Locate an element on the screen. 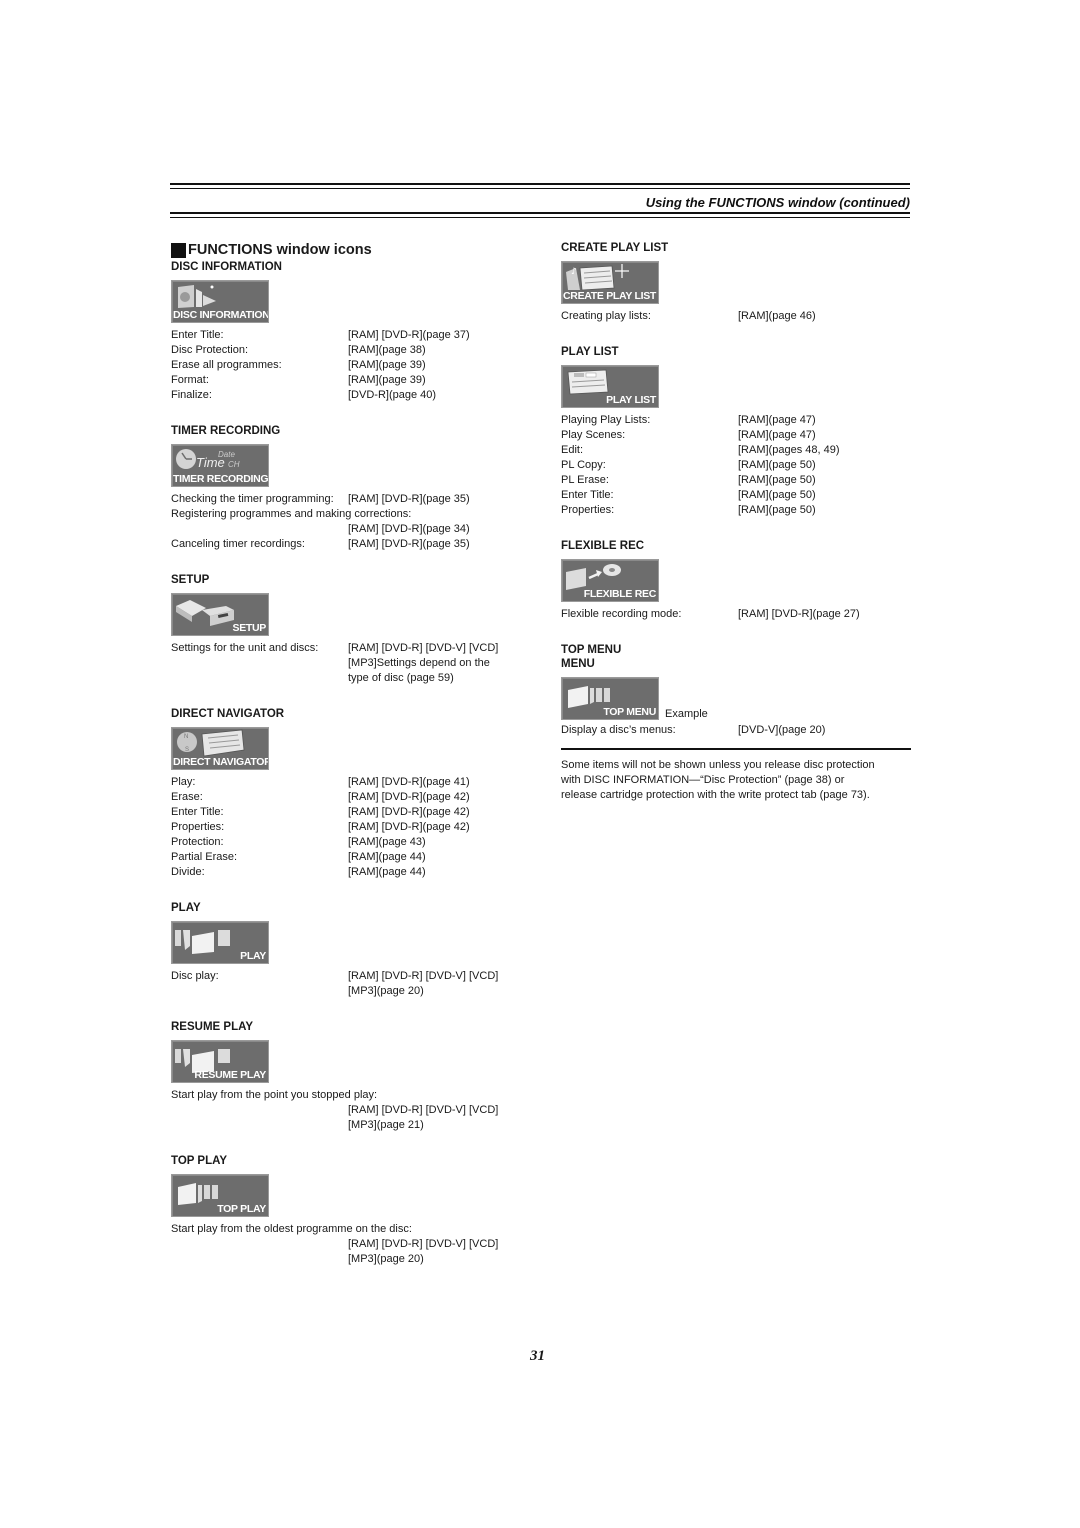 The height and width of the screenshot is (1528, 1080). row-label: Creating play lists: is located at coordinates (606, 316).